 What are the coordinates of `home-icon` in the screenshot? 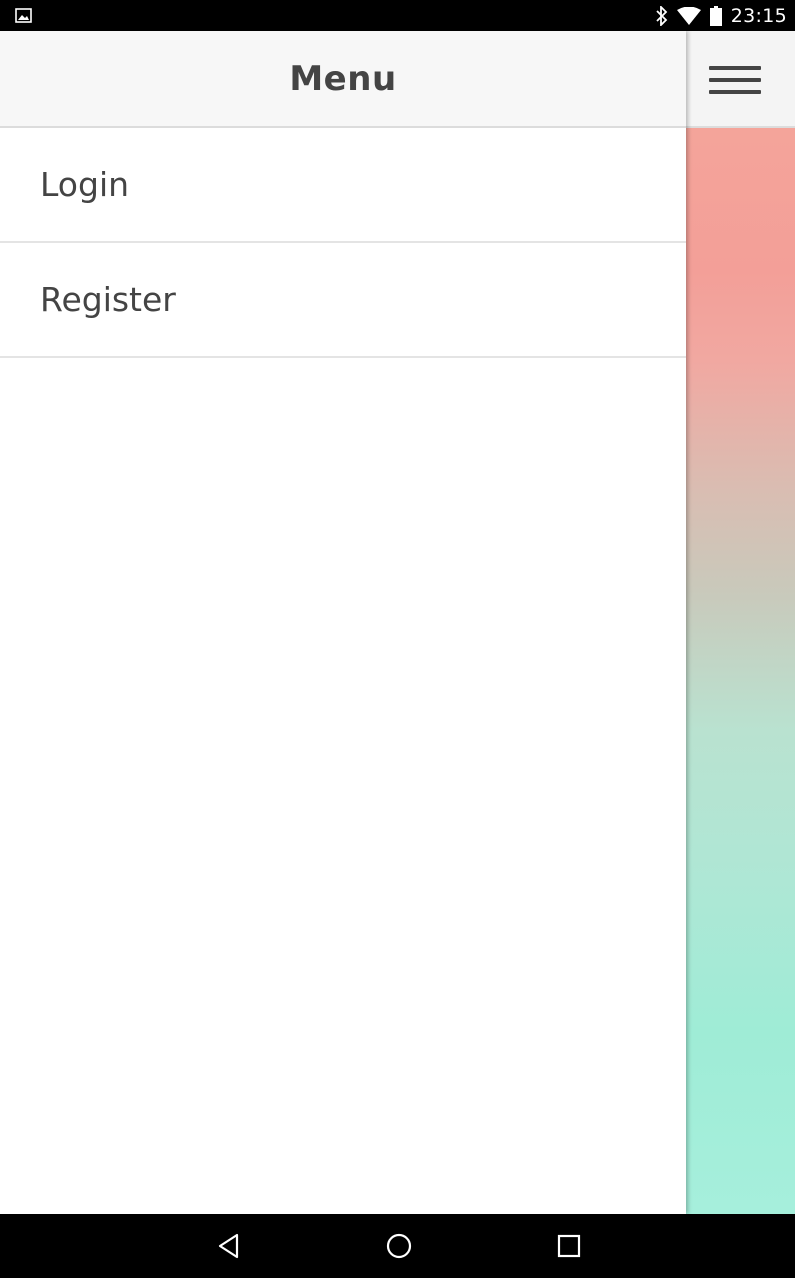 It's located at (399, 1246).